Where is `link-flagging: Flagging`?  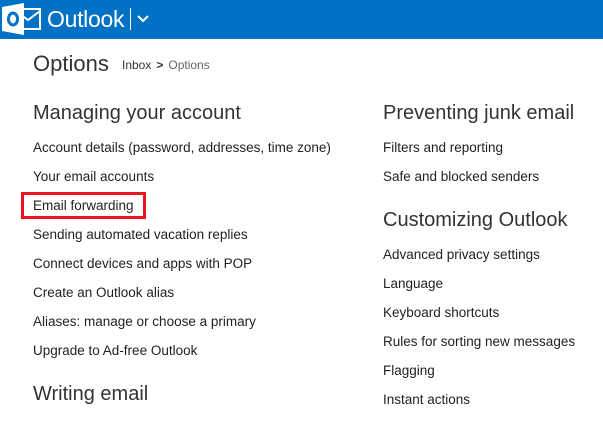 link-flagging: Flagging is located at coordinates (490, 370).